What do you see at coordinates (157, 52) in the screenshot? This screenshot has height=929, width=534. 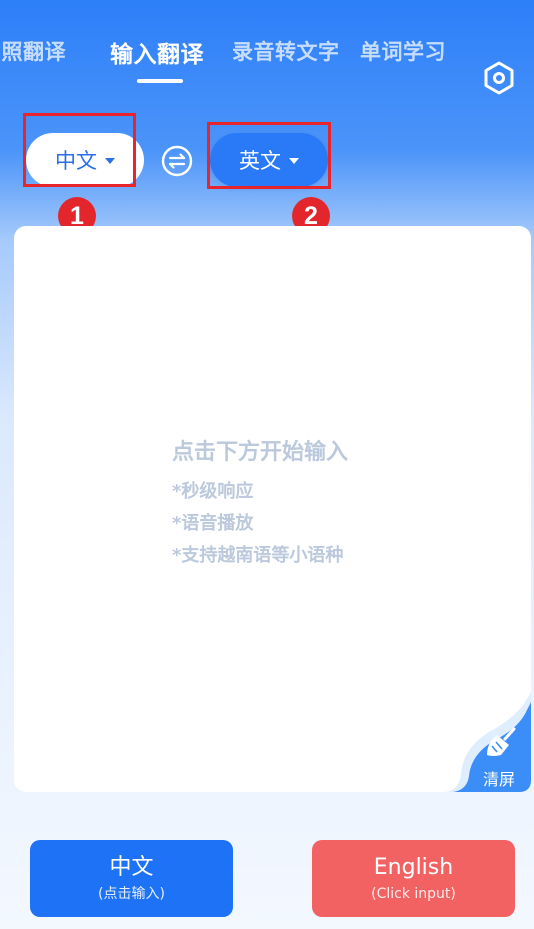 I see `tab-input-translate: 输入翻译` at bounding box center [157, 52].